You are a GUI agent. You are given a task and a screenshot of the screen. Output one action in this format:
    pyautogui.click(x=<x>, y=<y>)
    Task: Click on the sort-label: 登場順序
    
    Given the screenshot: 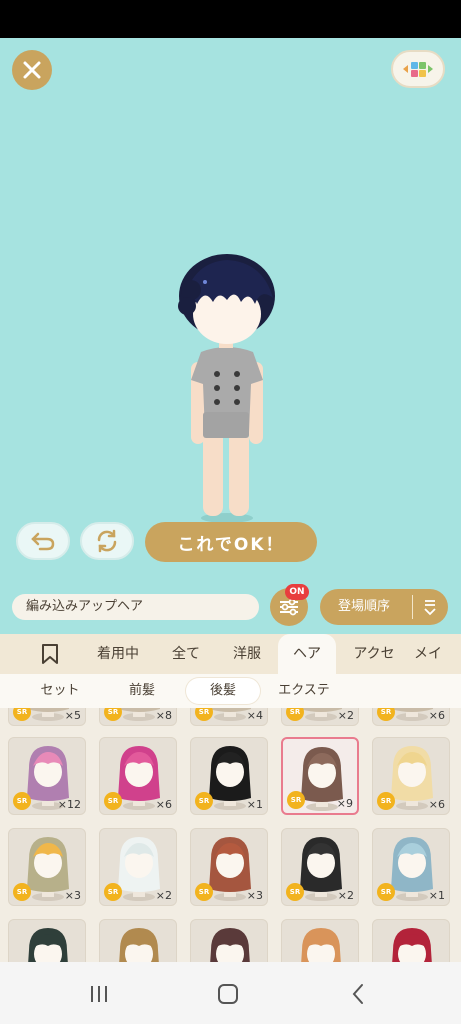 What is the action you would take?
    pyautogui.click(x=364, y=606)
    